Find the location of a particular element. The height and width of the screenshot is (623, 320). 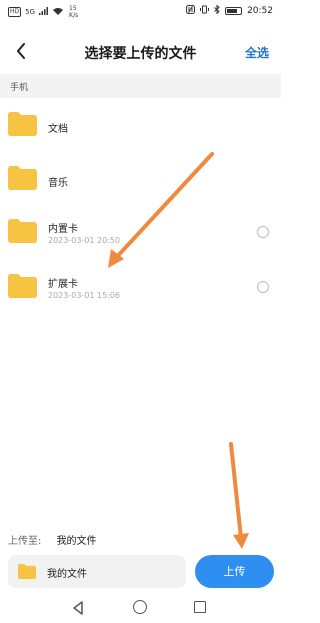

arrow-annotation-upload is located at coordinates (239, 495).